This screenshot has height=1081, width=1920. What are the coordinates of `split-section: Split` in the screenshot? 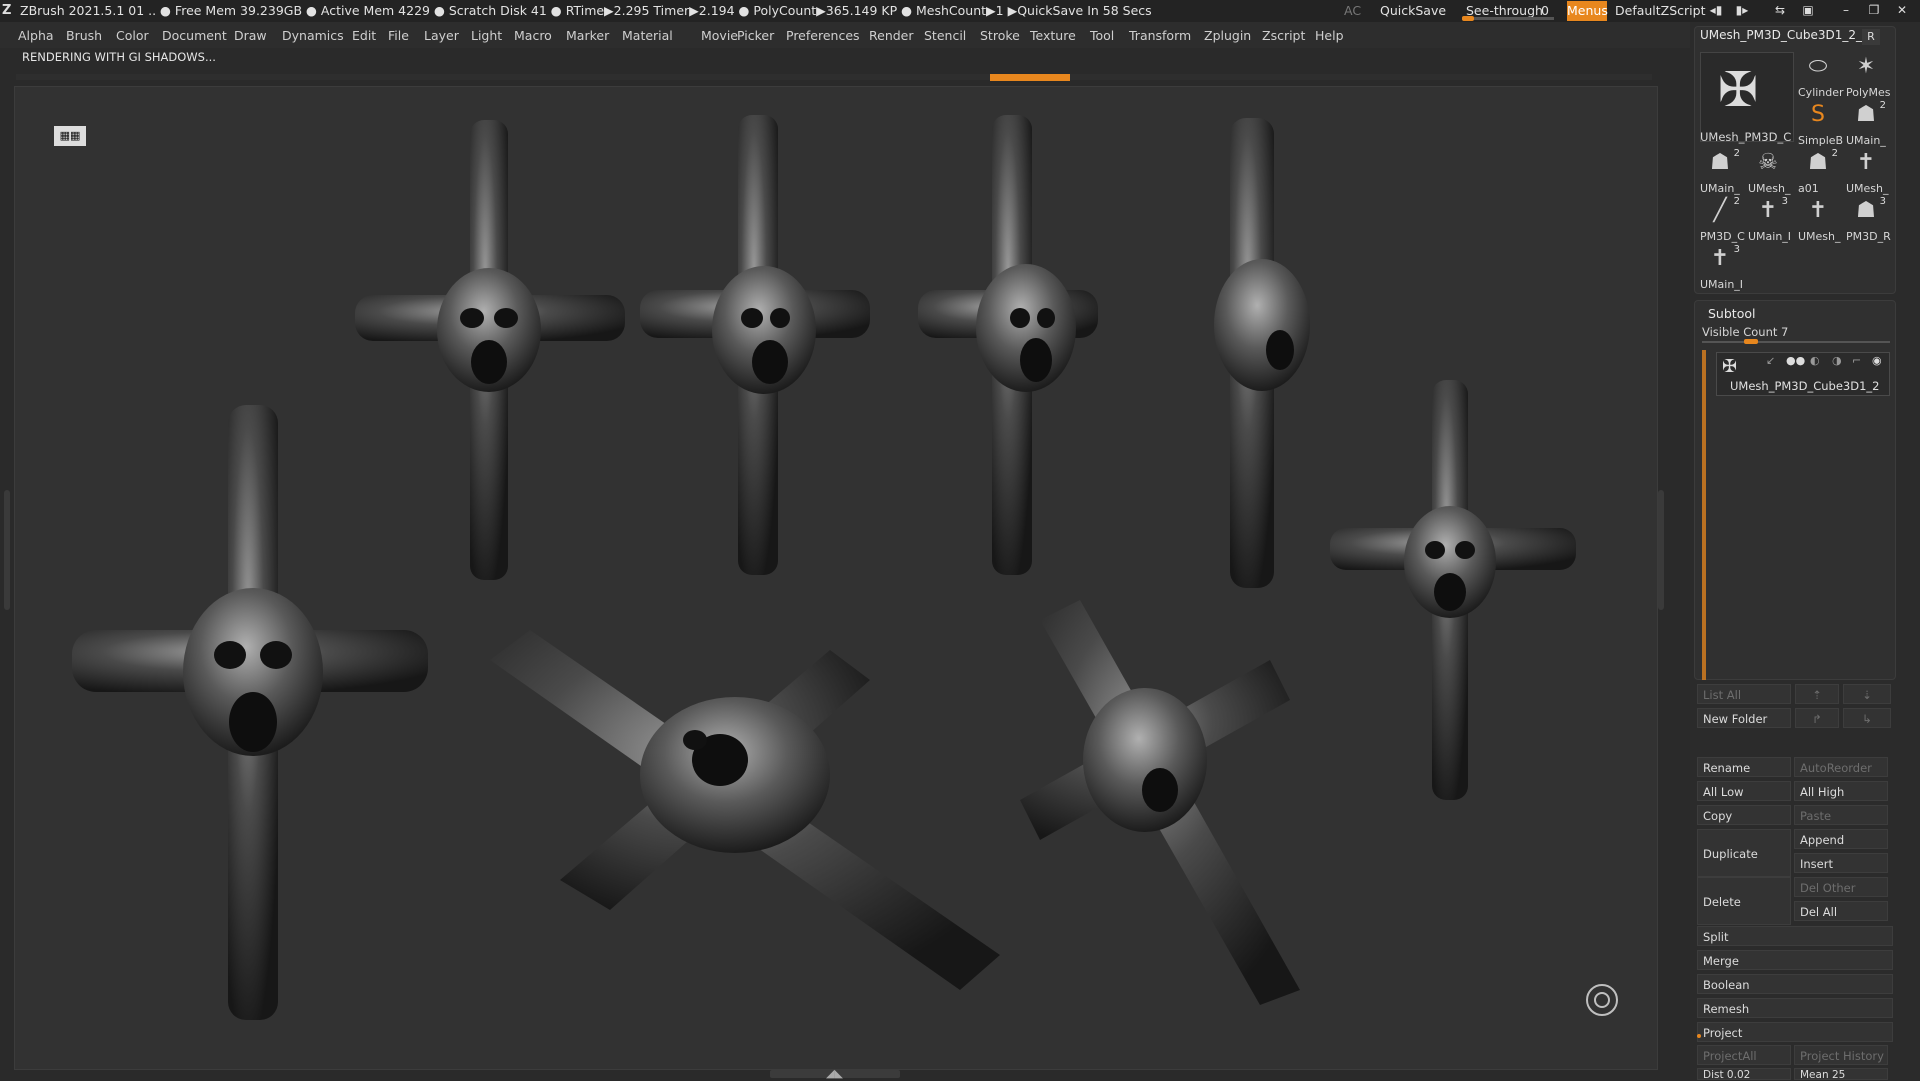 It's located at (1795, 936).